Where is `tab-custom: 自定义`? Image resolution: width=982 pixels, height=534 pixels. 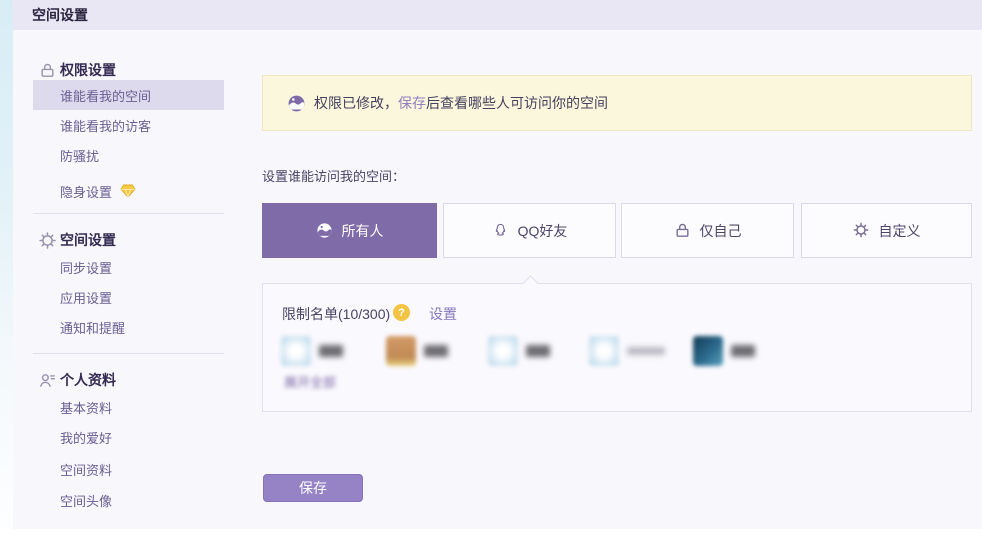 tab-custom: 自定义 is located at coordinates (886, 230).